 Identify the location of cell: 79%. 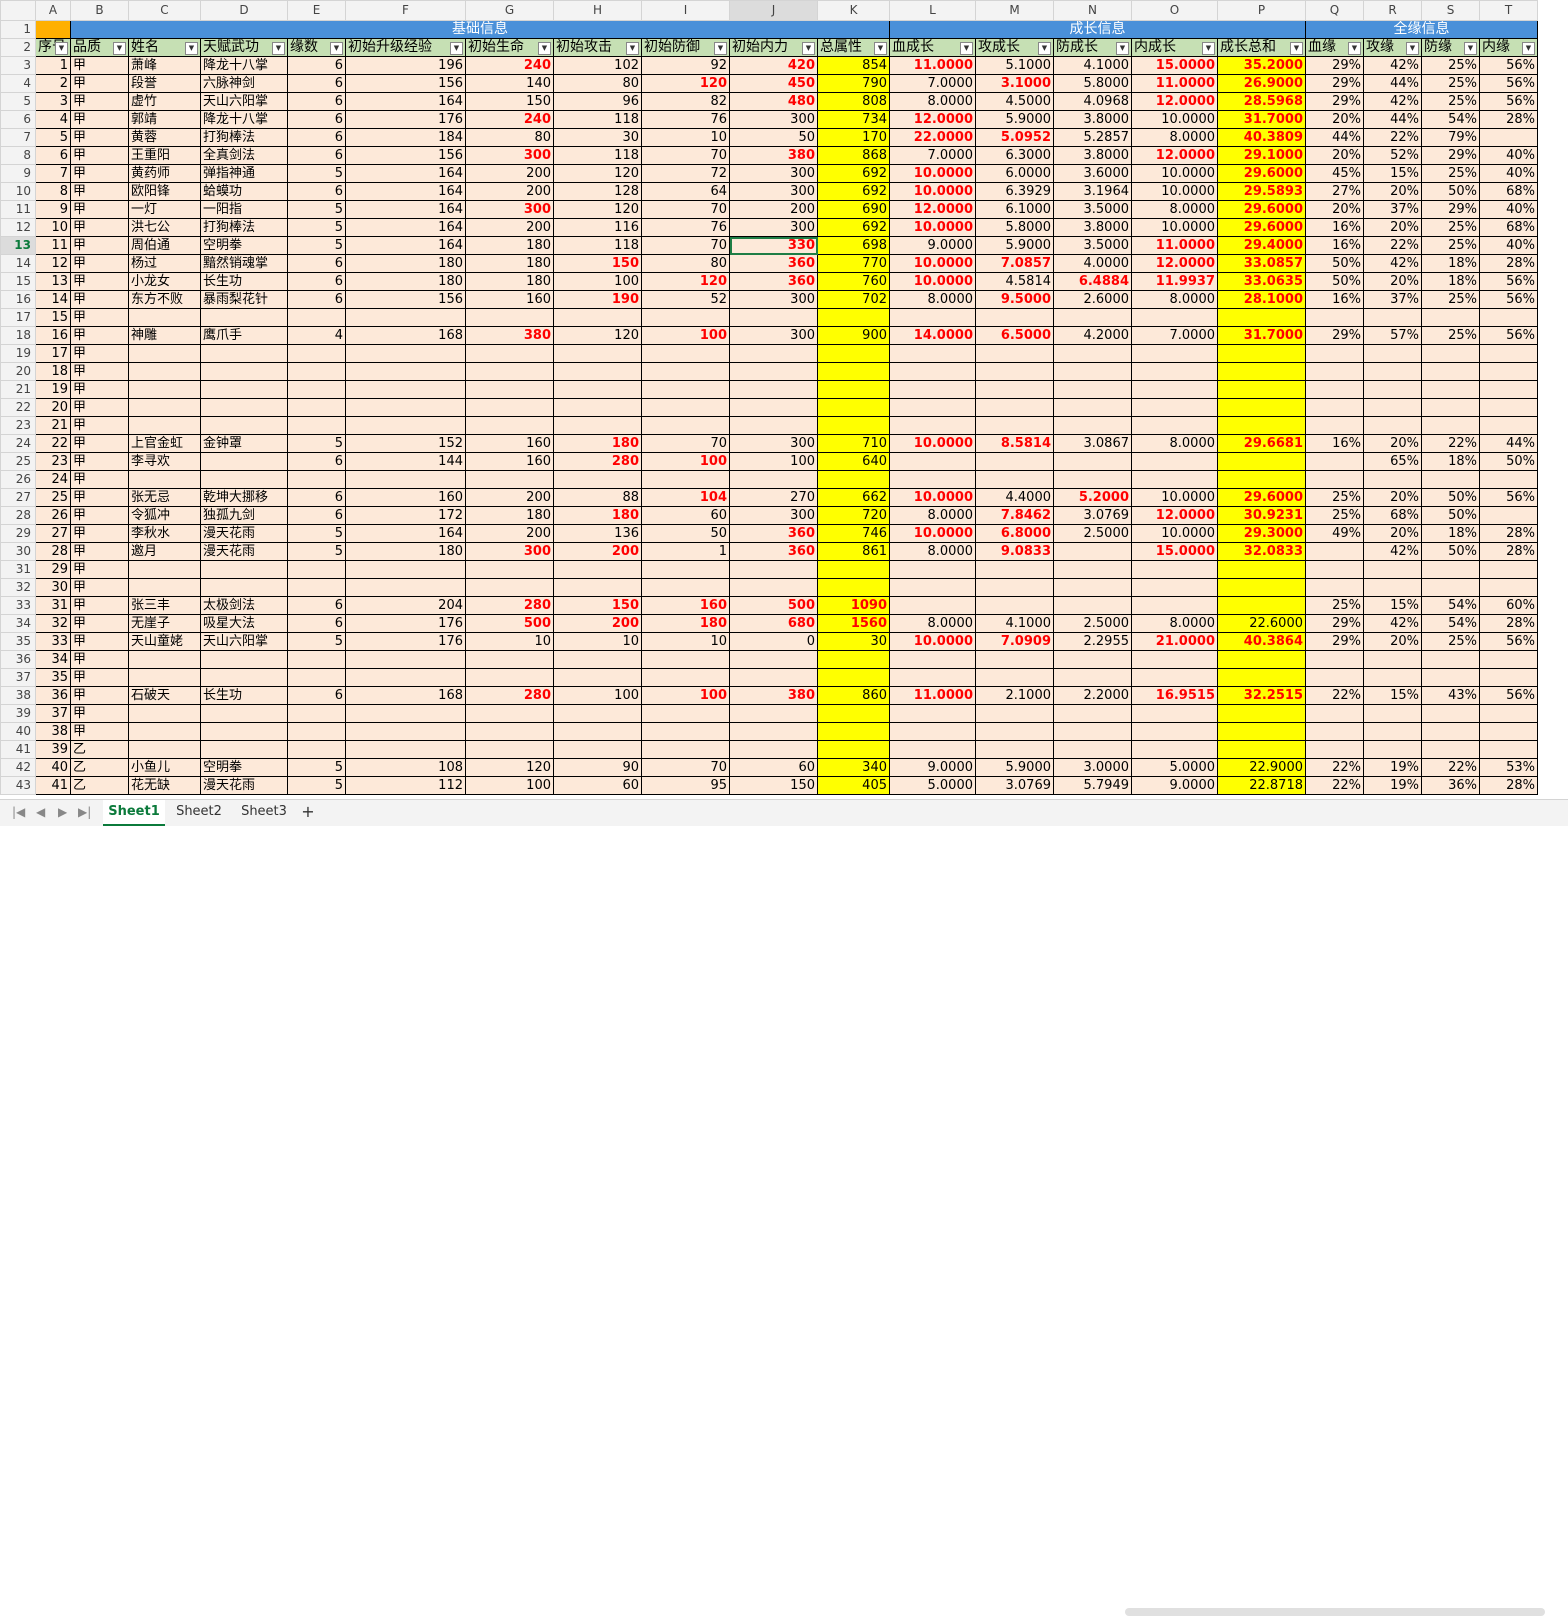
(1450, 137).